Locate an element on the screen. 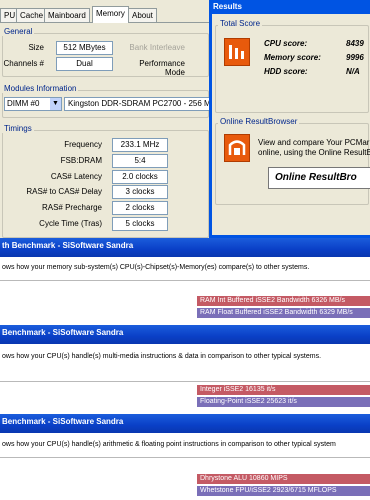 The width and height of the screenshot is (370, 500). bank-interleave-label: Bank Interleave is located at coordinates (157, 47).